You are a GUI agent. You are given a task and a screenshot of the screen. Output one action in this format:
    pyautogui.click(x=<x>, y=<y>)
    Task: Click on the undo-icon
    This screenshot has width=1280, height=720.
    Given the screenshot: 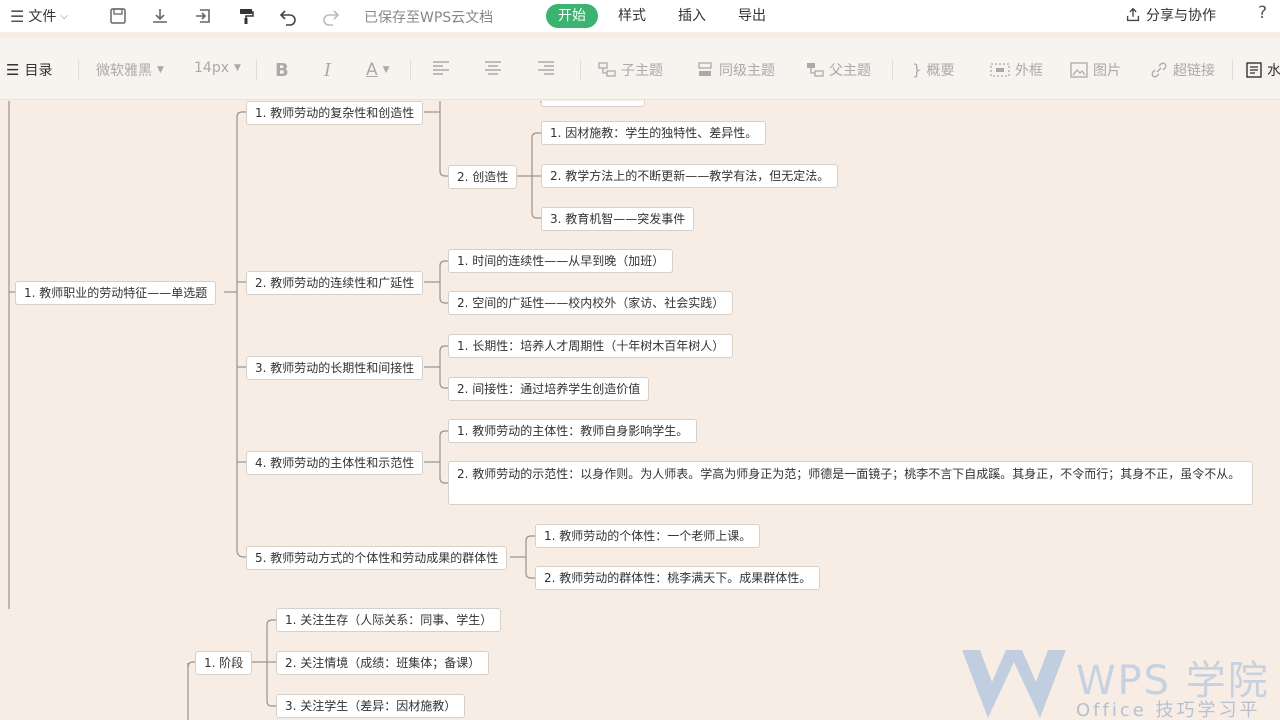 What is the action you would take?
    pyautogui.click(x=288, y=16)
    